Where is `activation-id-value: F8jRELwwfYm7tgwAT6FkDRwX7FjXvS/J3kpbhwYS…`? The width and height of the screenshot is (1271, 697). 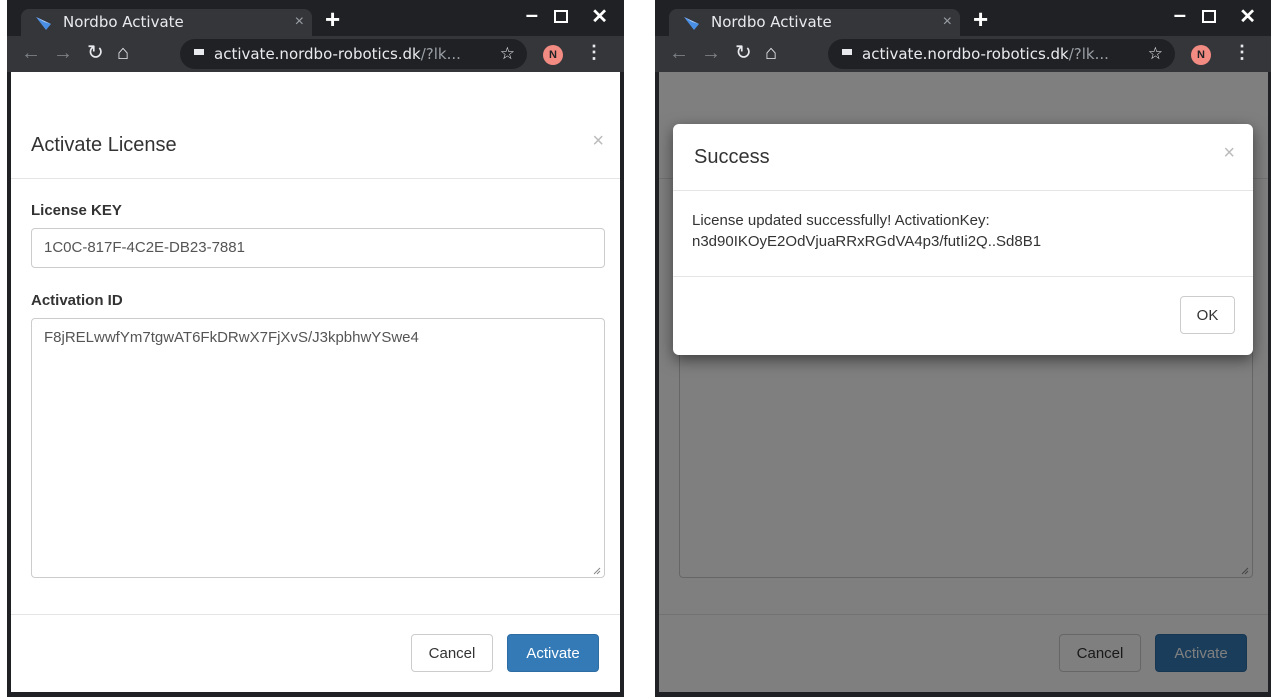
activation-id-value: F8jRELwwfYm7tgwAT6FkDRwX7FjXvS/J3kpbhwYS… is located at coordinates (231, 337).